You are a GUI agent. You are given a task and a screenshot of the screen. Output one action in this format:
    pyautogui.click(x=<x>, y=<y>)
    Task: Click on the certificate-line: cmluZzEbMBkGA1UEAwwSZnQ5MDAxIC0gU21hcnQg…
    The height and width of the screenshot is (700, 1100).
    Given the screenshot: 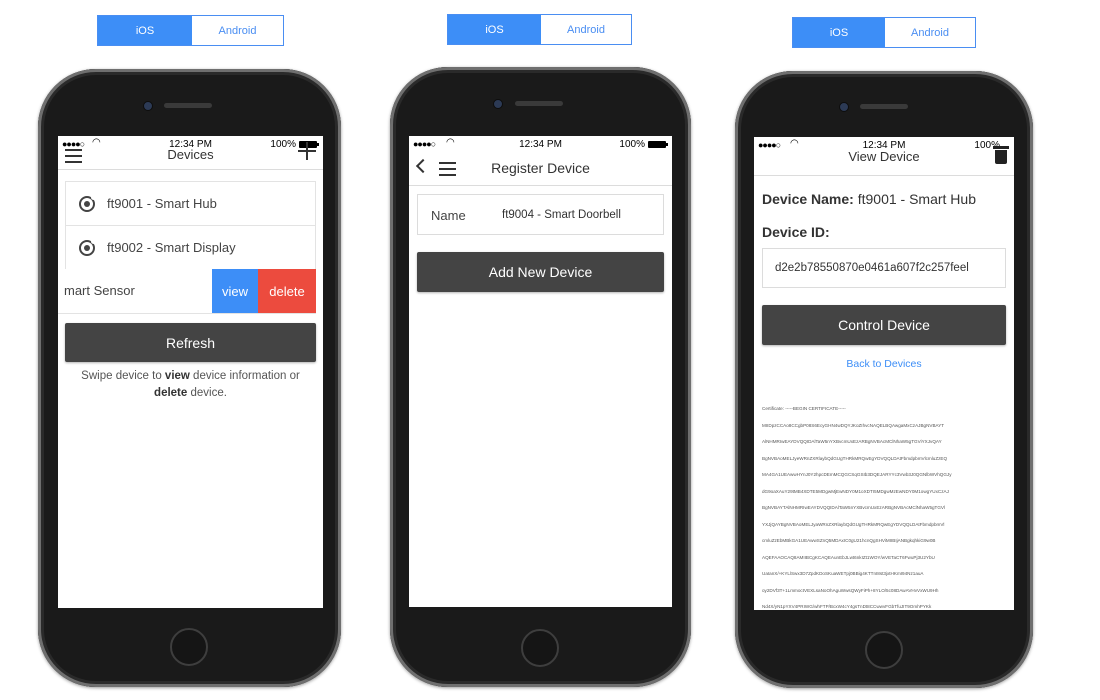 What is the action you would take?
    pyautogui.click(x=849, y=540)
    